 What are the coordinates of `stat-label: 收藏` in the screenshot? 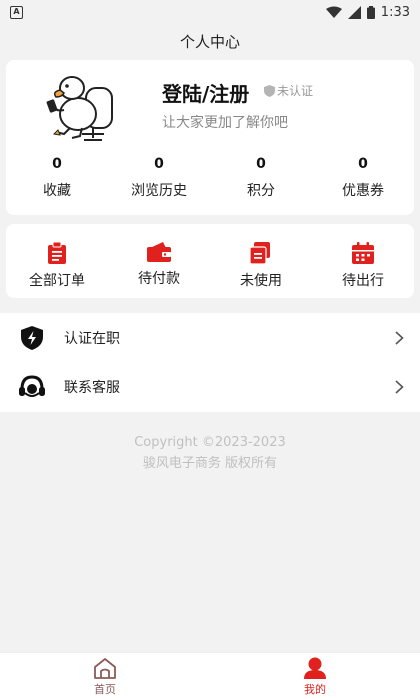 It's located at (57, 191).